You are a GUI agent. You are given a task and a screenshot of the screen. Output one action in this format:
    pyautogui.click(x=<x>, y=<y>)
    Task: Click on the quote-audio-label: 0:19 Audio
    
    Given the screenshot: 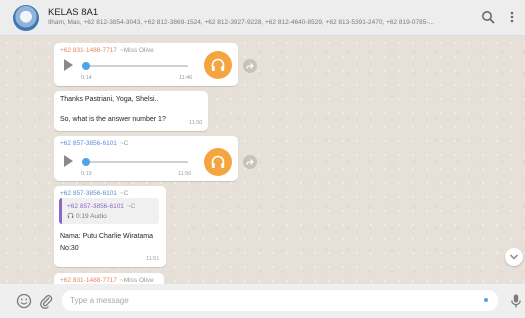 What is the action you would take?
    pyautogui.click(x=91, y=216)
    